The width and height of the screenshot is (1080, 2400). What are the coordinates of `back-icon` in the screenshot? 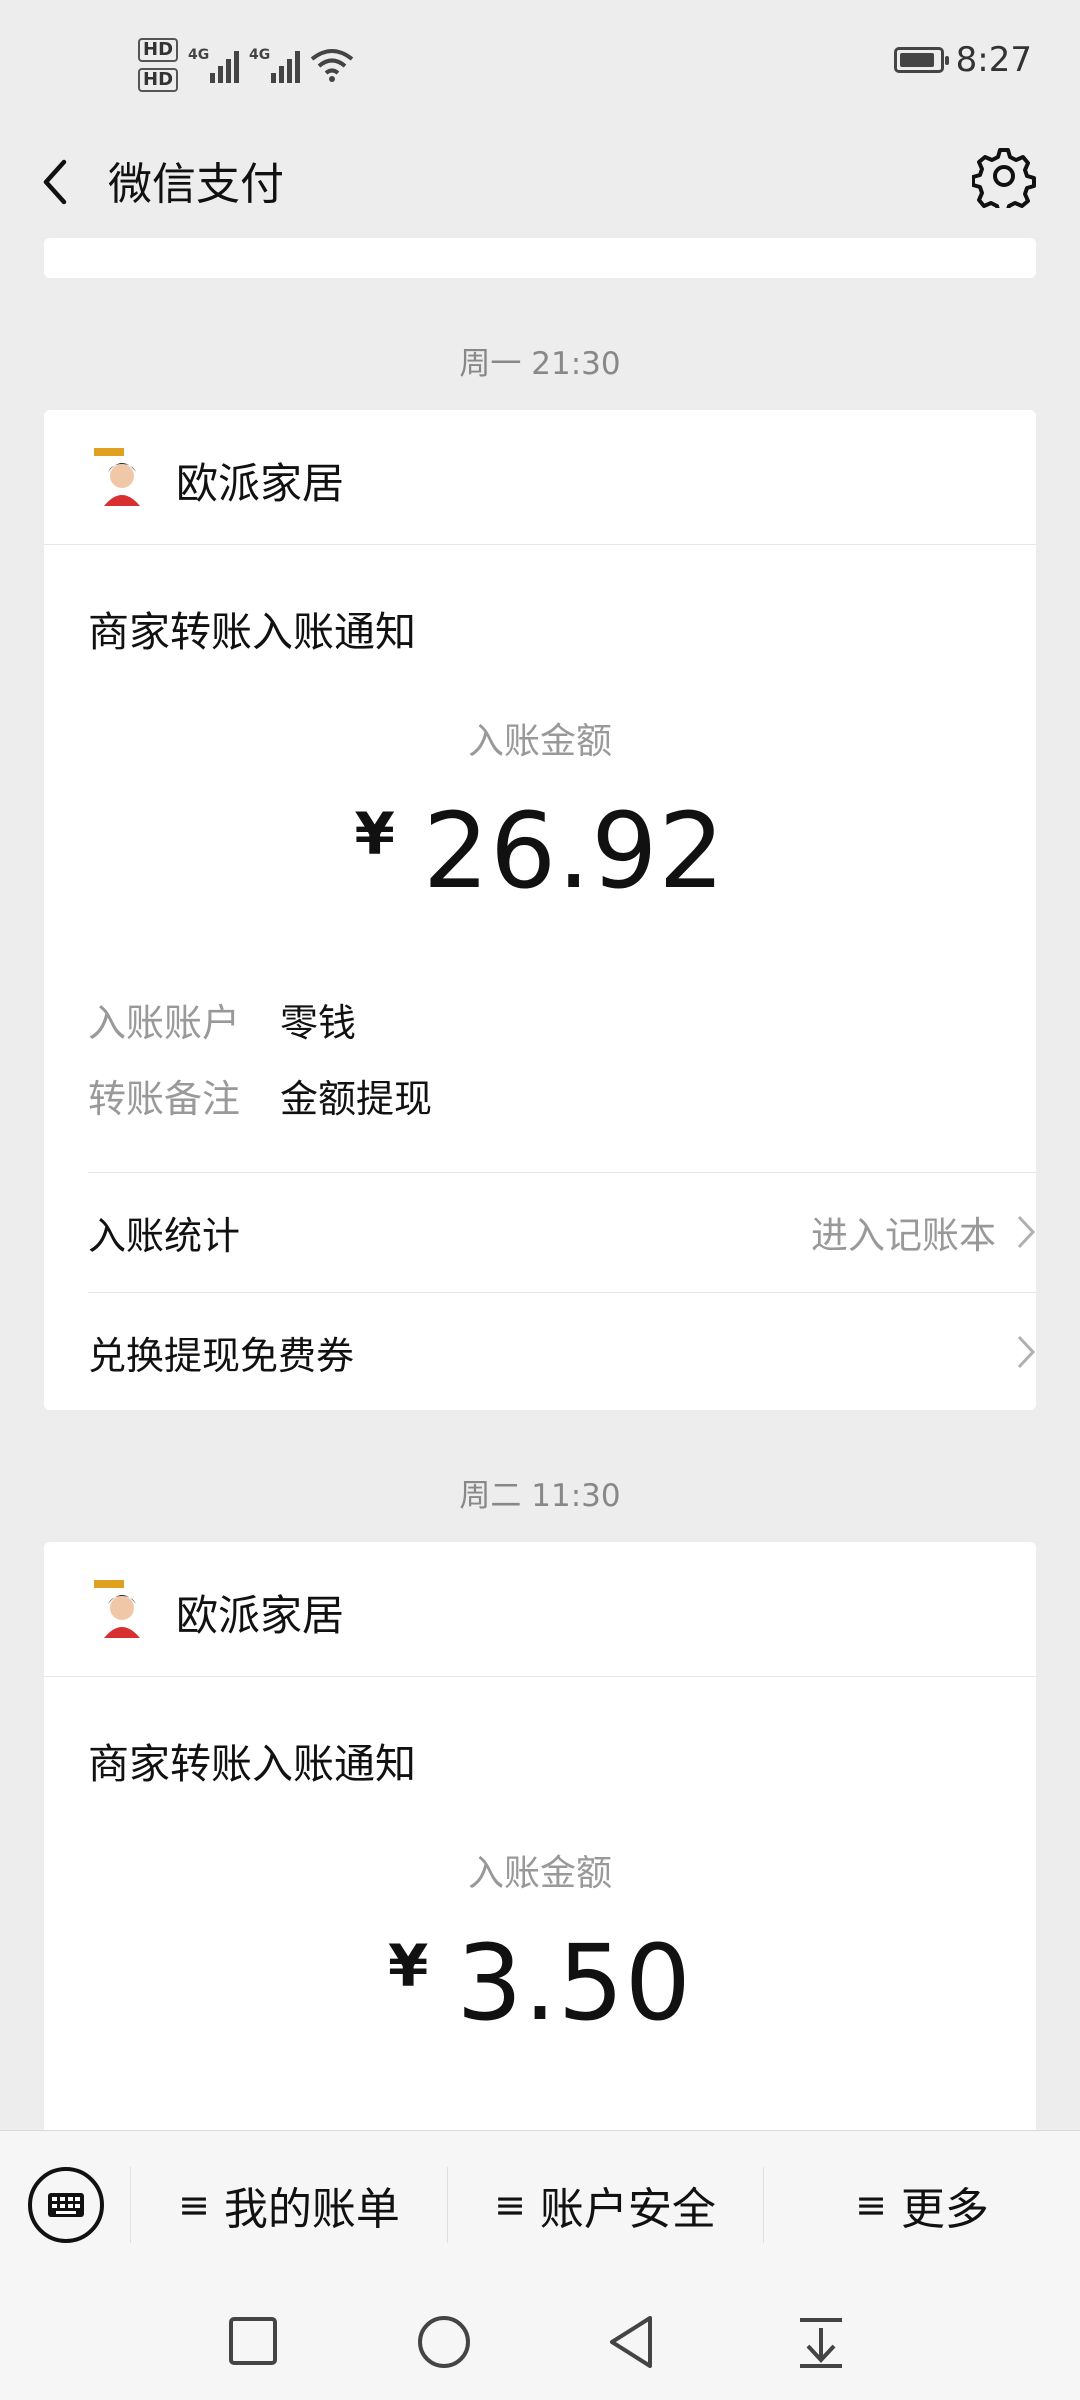 It's located at (57, 182).